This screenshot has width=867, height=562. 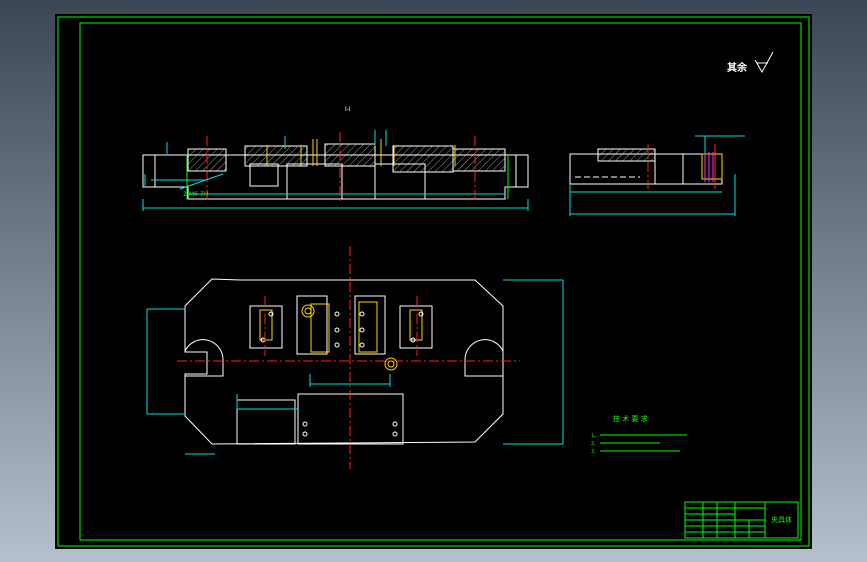 I want to click on part-name: 夹具体, so click(x=781, y=519).